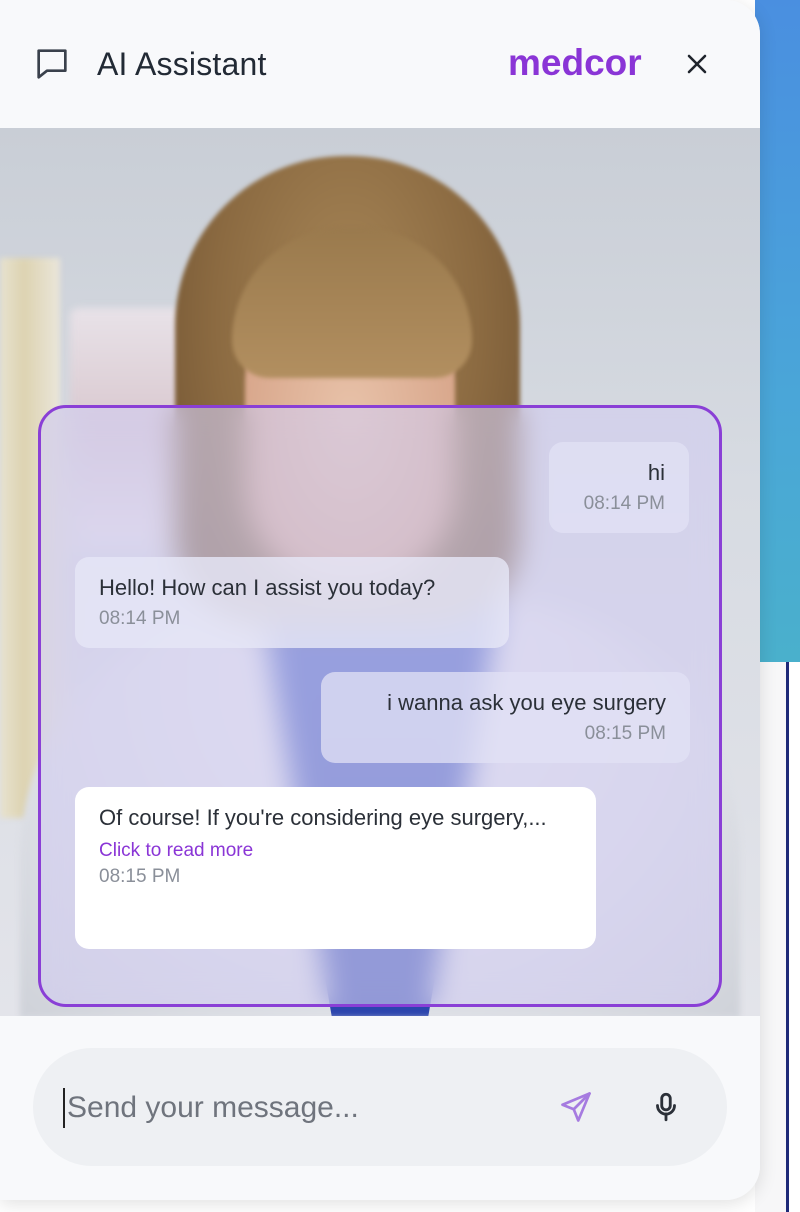  I want to click on message-text: hi, so click(656, 472).